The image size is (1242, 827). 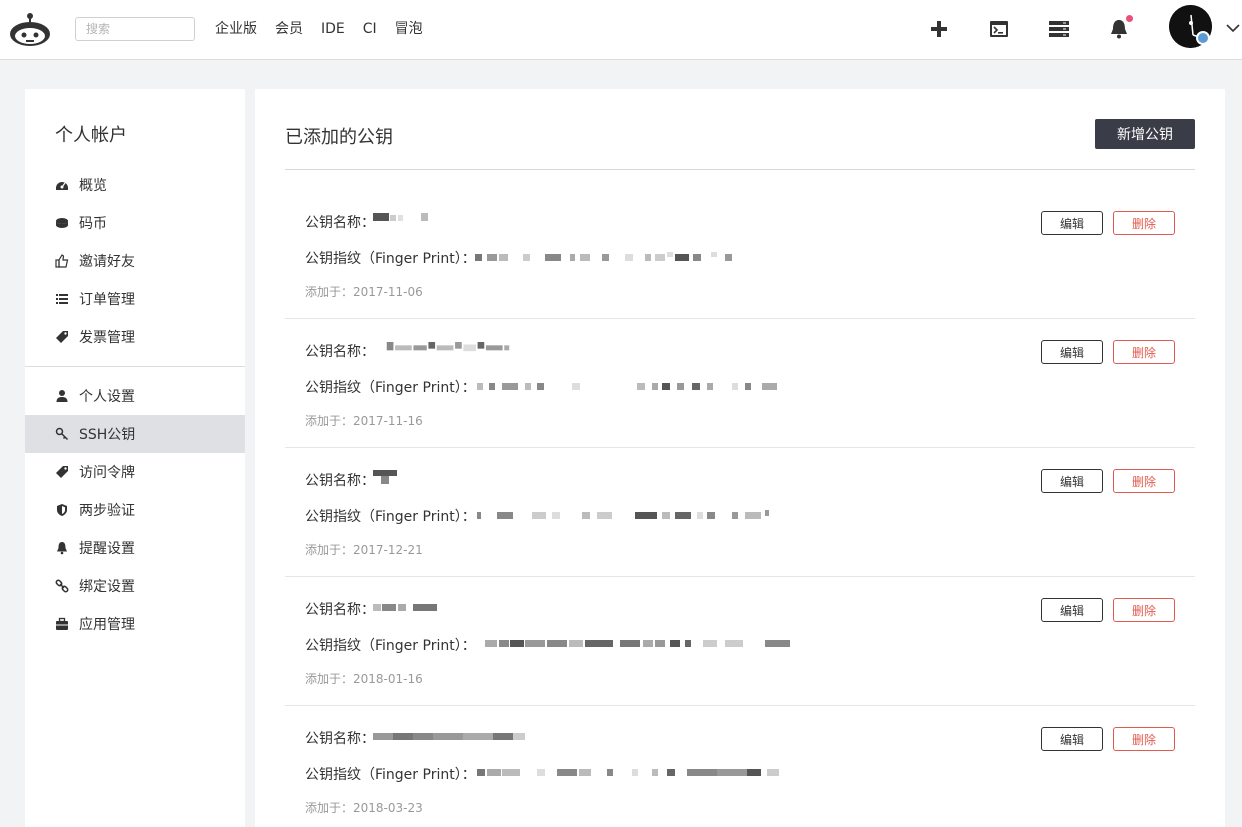 I want to click on sidebar-item-coins: 码币, so click(x=135, y=223).